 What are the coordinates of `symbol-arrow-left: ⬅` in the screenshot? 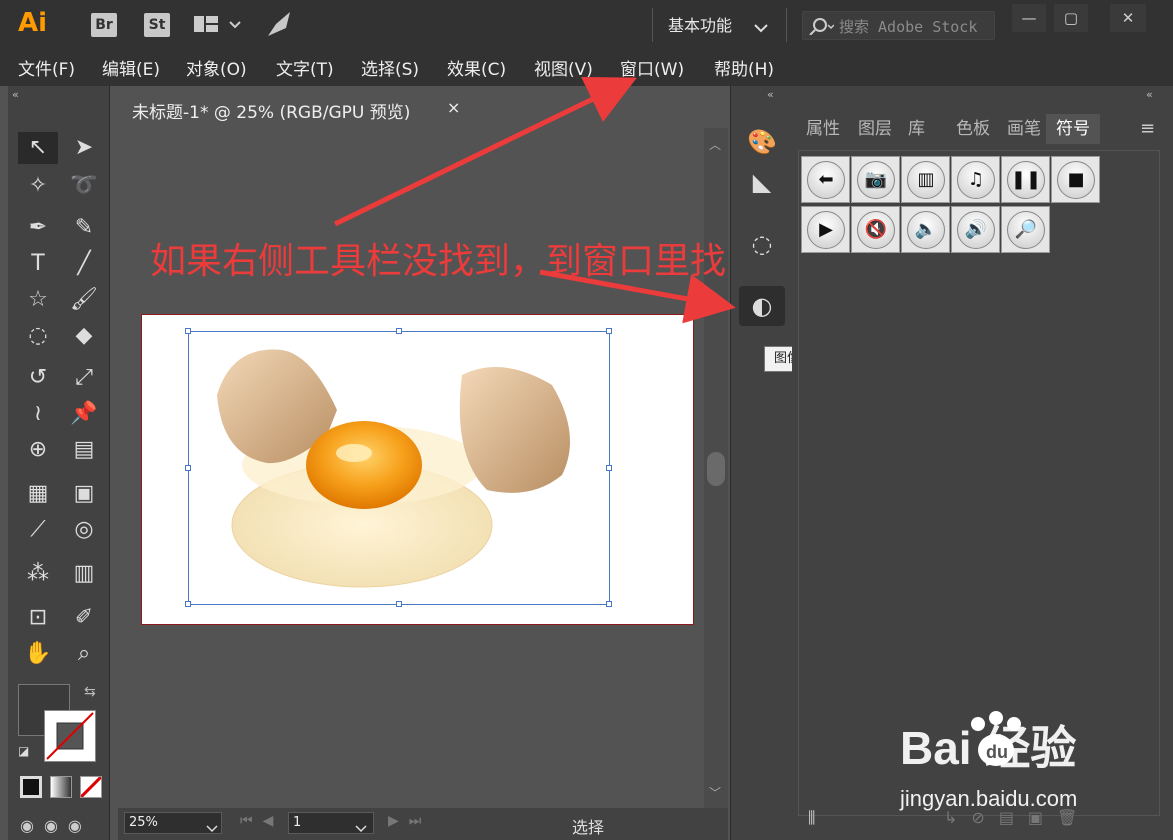 It's located at (825, 179).